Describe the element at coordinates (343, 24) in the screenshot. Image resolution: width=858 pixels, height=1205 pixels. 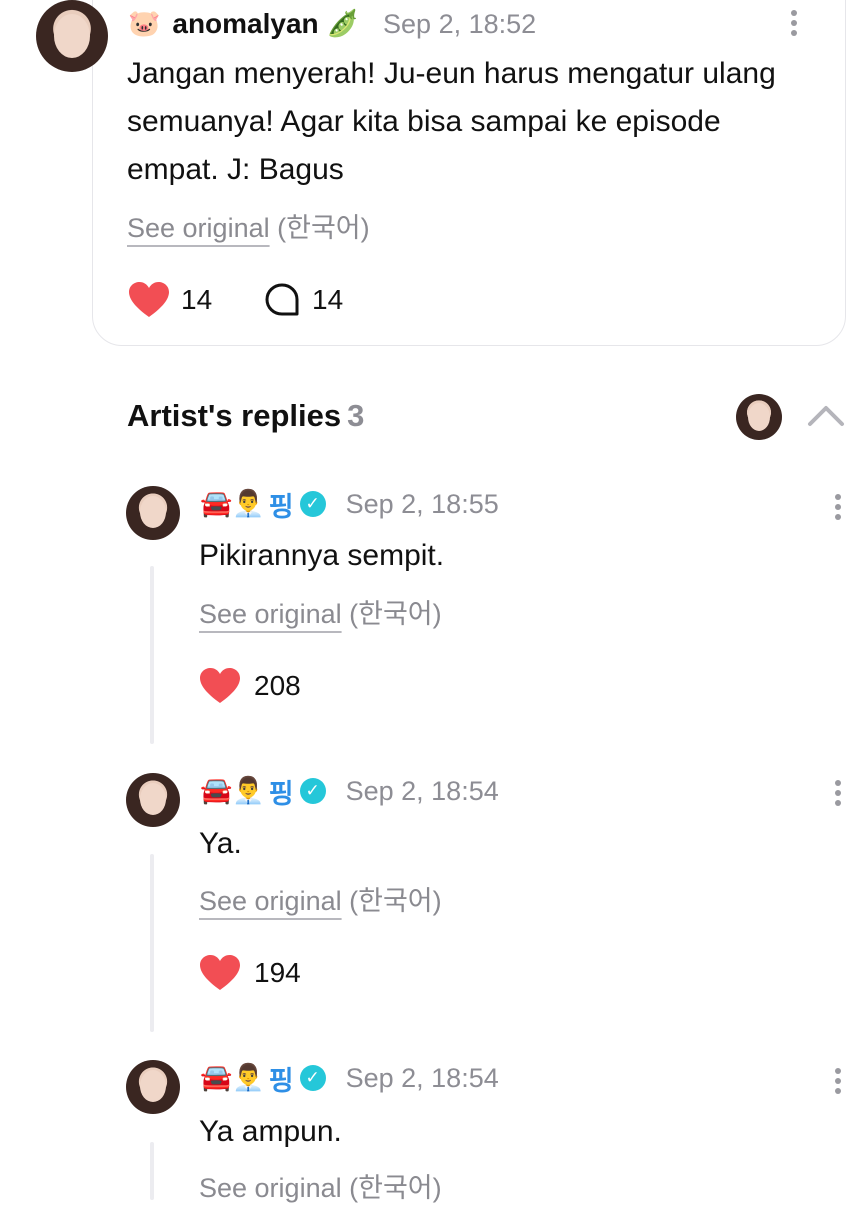
I see `pea-pod-emoji: 🫛` at that location.